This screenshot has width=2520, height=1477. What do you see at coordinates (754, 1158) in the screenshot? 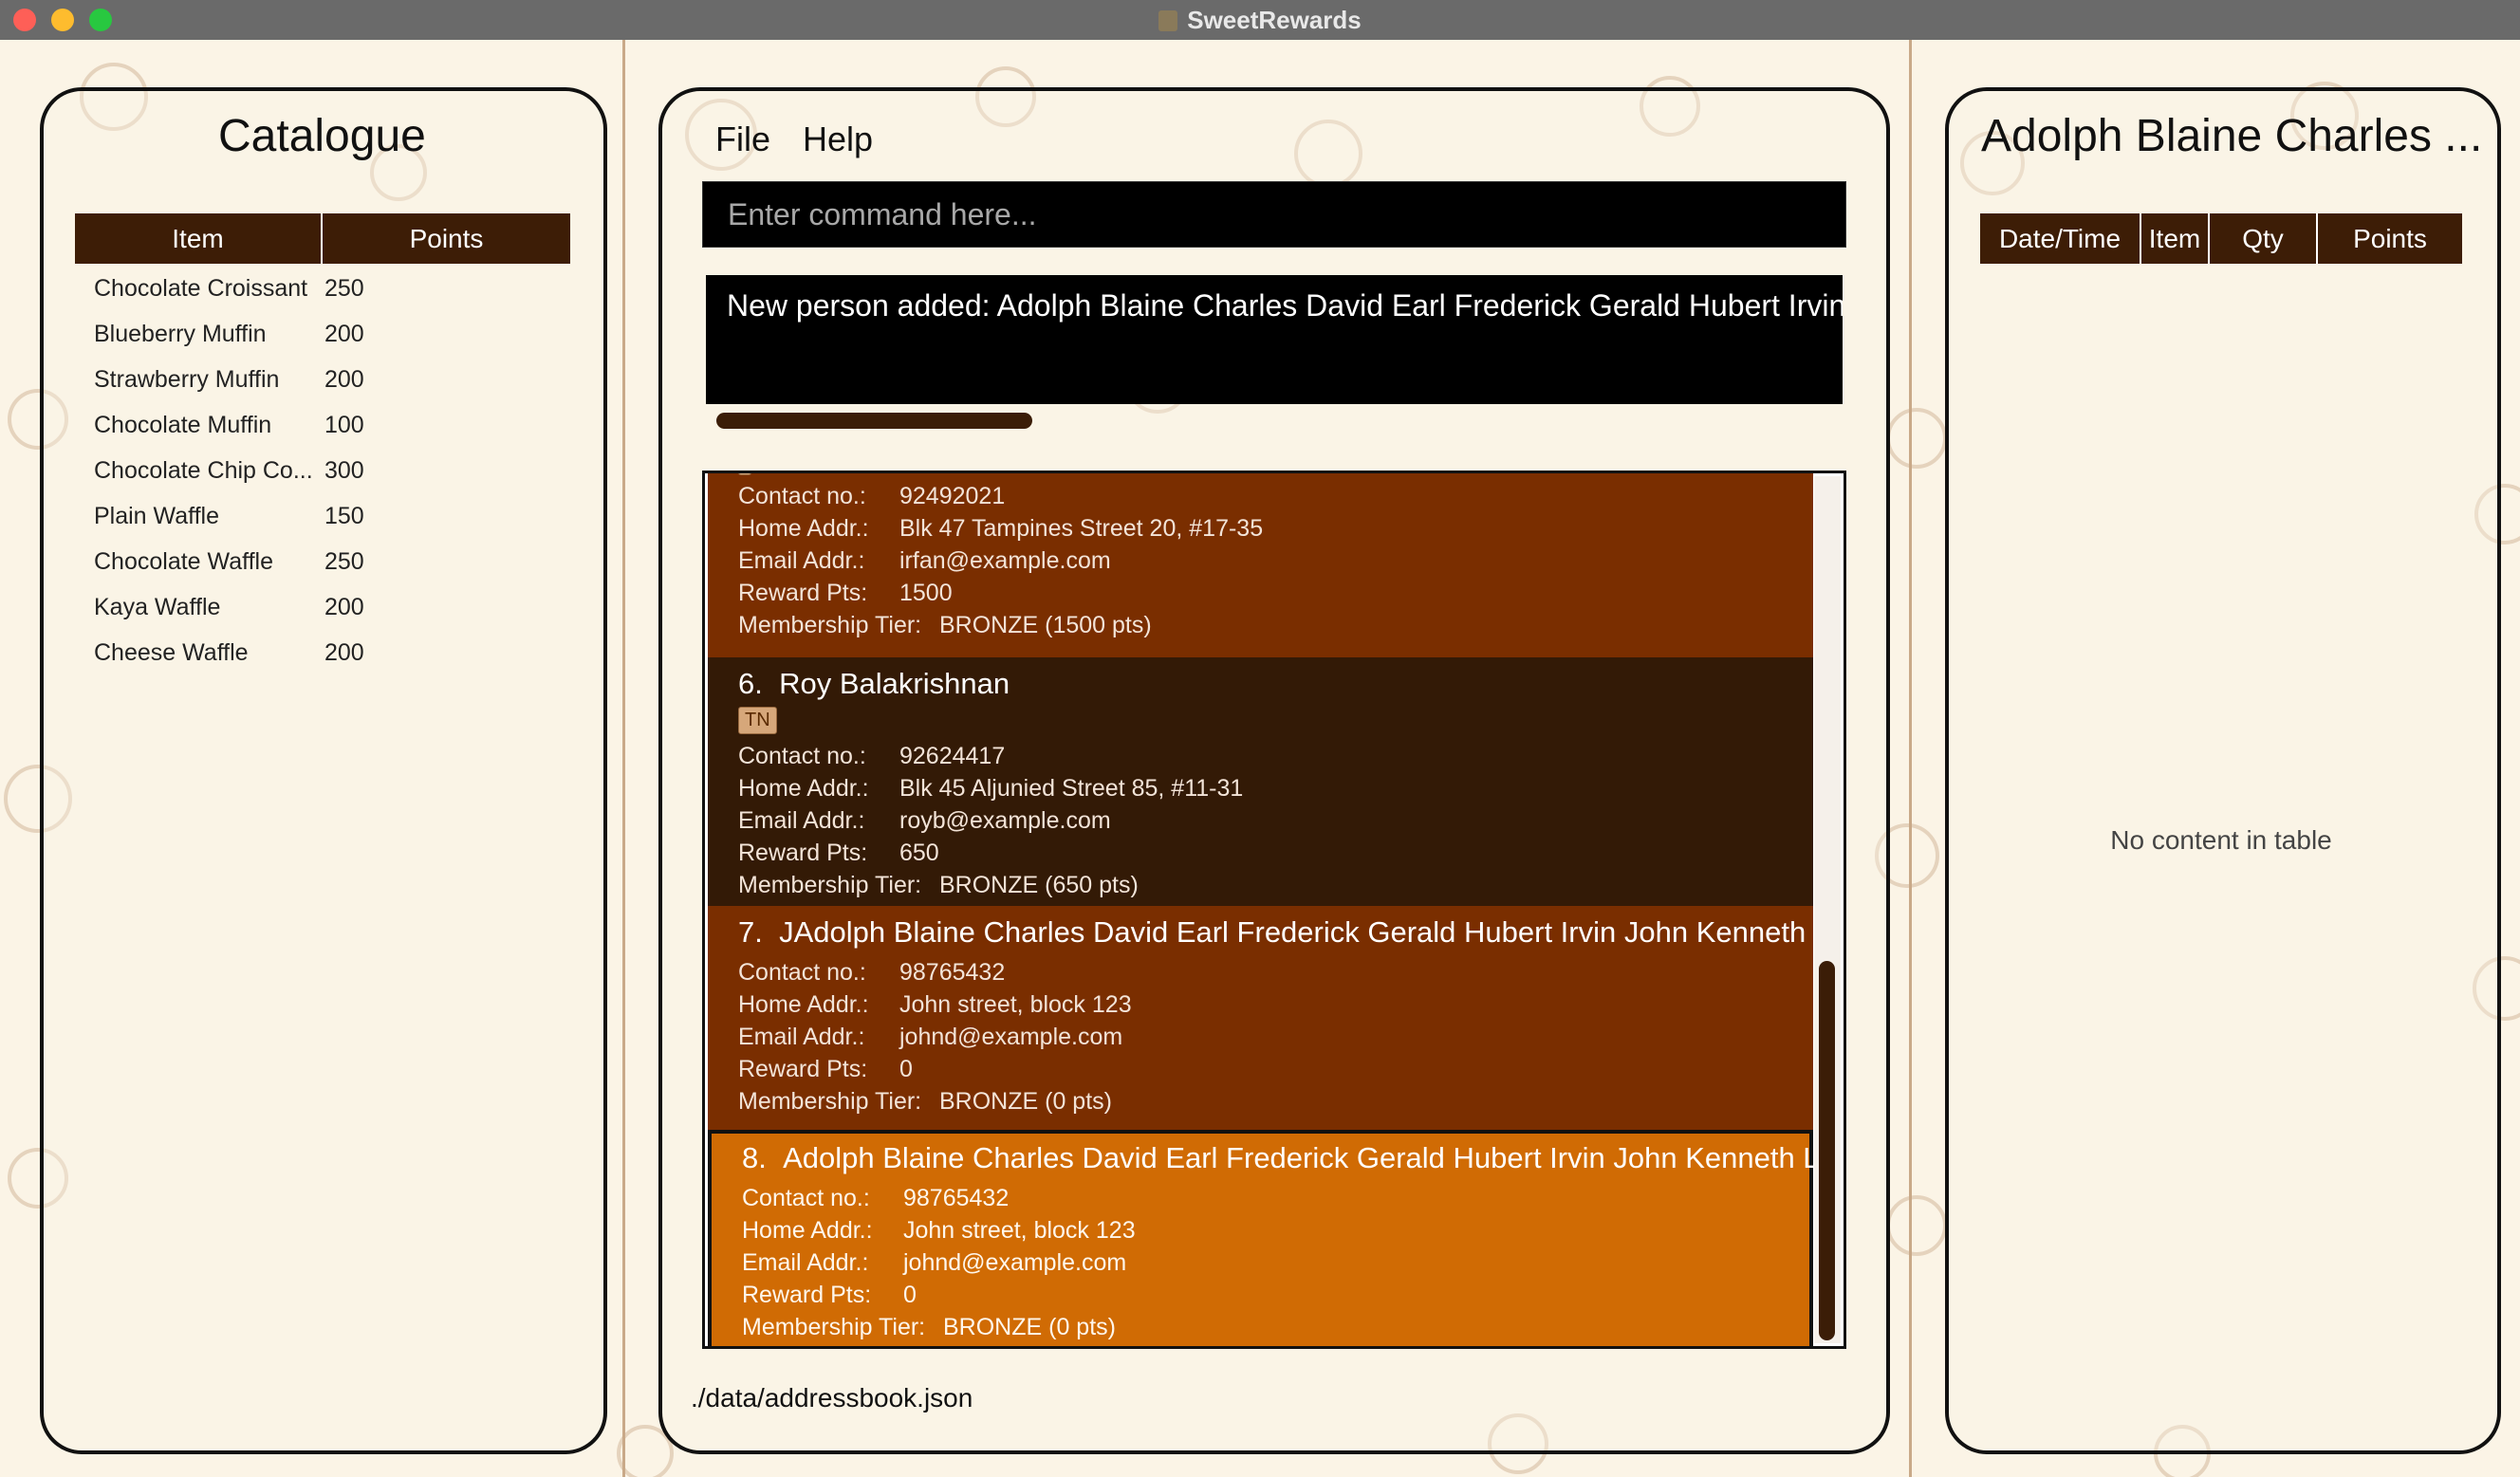
I see `person-index: 8.` at bounding box center [754, 1158].